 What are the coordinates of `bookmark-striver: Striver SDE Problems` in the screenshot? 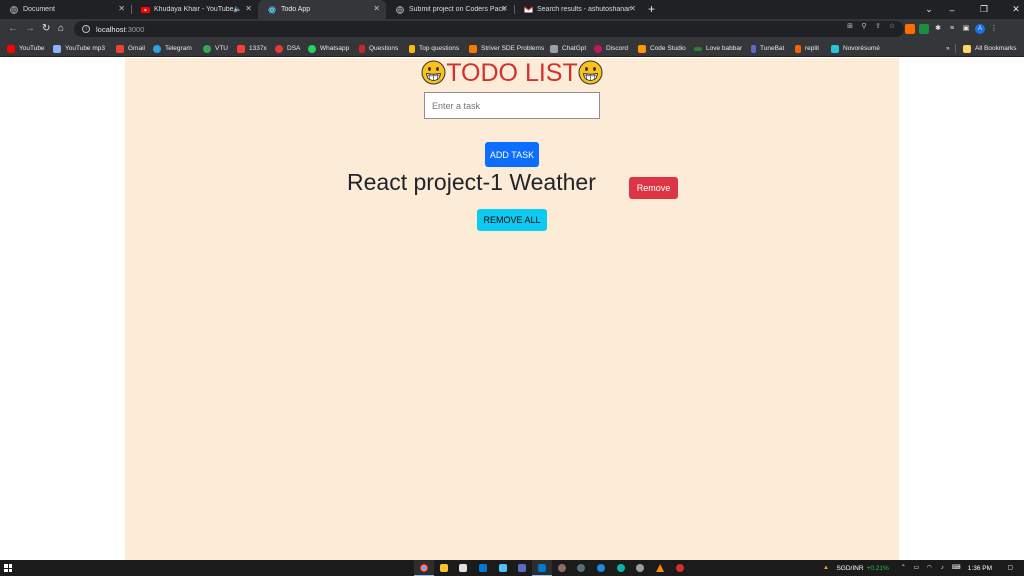 It's located at (506, 48).